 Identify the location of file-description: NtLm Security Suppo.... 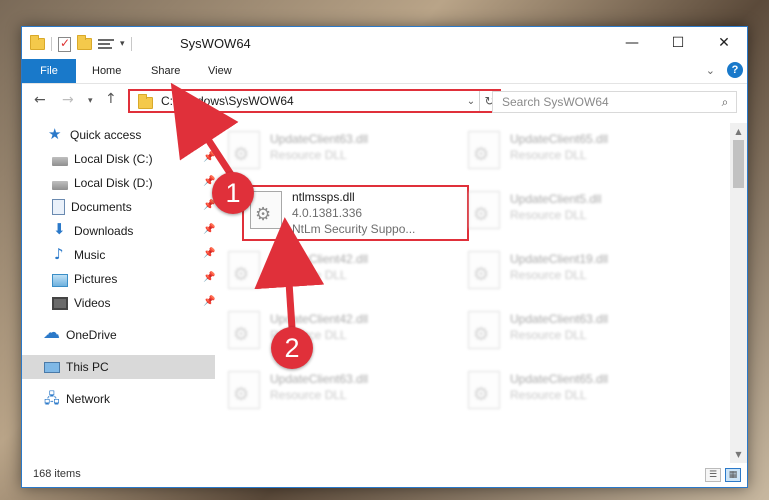
(354, 229).